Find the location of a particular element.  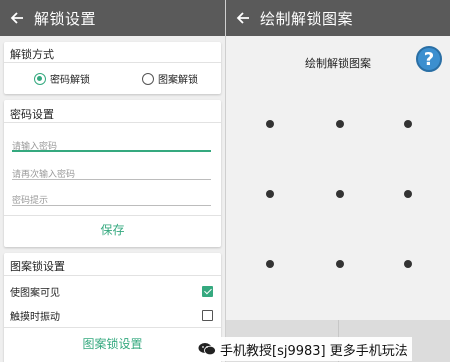

checkbox-checked-icon is located at coordinates (207, 291).